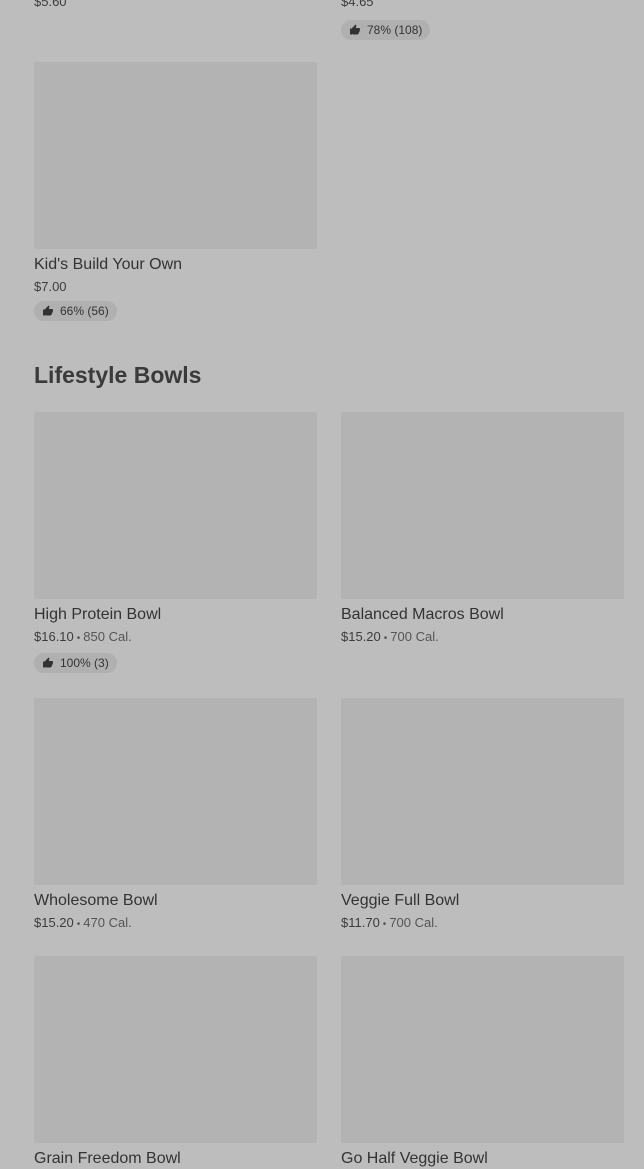 The image size is (644, 1169). Describe the element at coordinates (108, 264) in the screenshot. I see `item-name: Kid's Build Your Own` at that location.